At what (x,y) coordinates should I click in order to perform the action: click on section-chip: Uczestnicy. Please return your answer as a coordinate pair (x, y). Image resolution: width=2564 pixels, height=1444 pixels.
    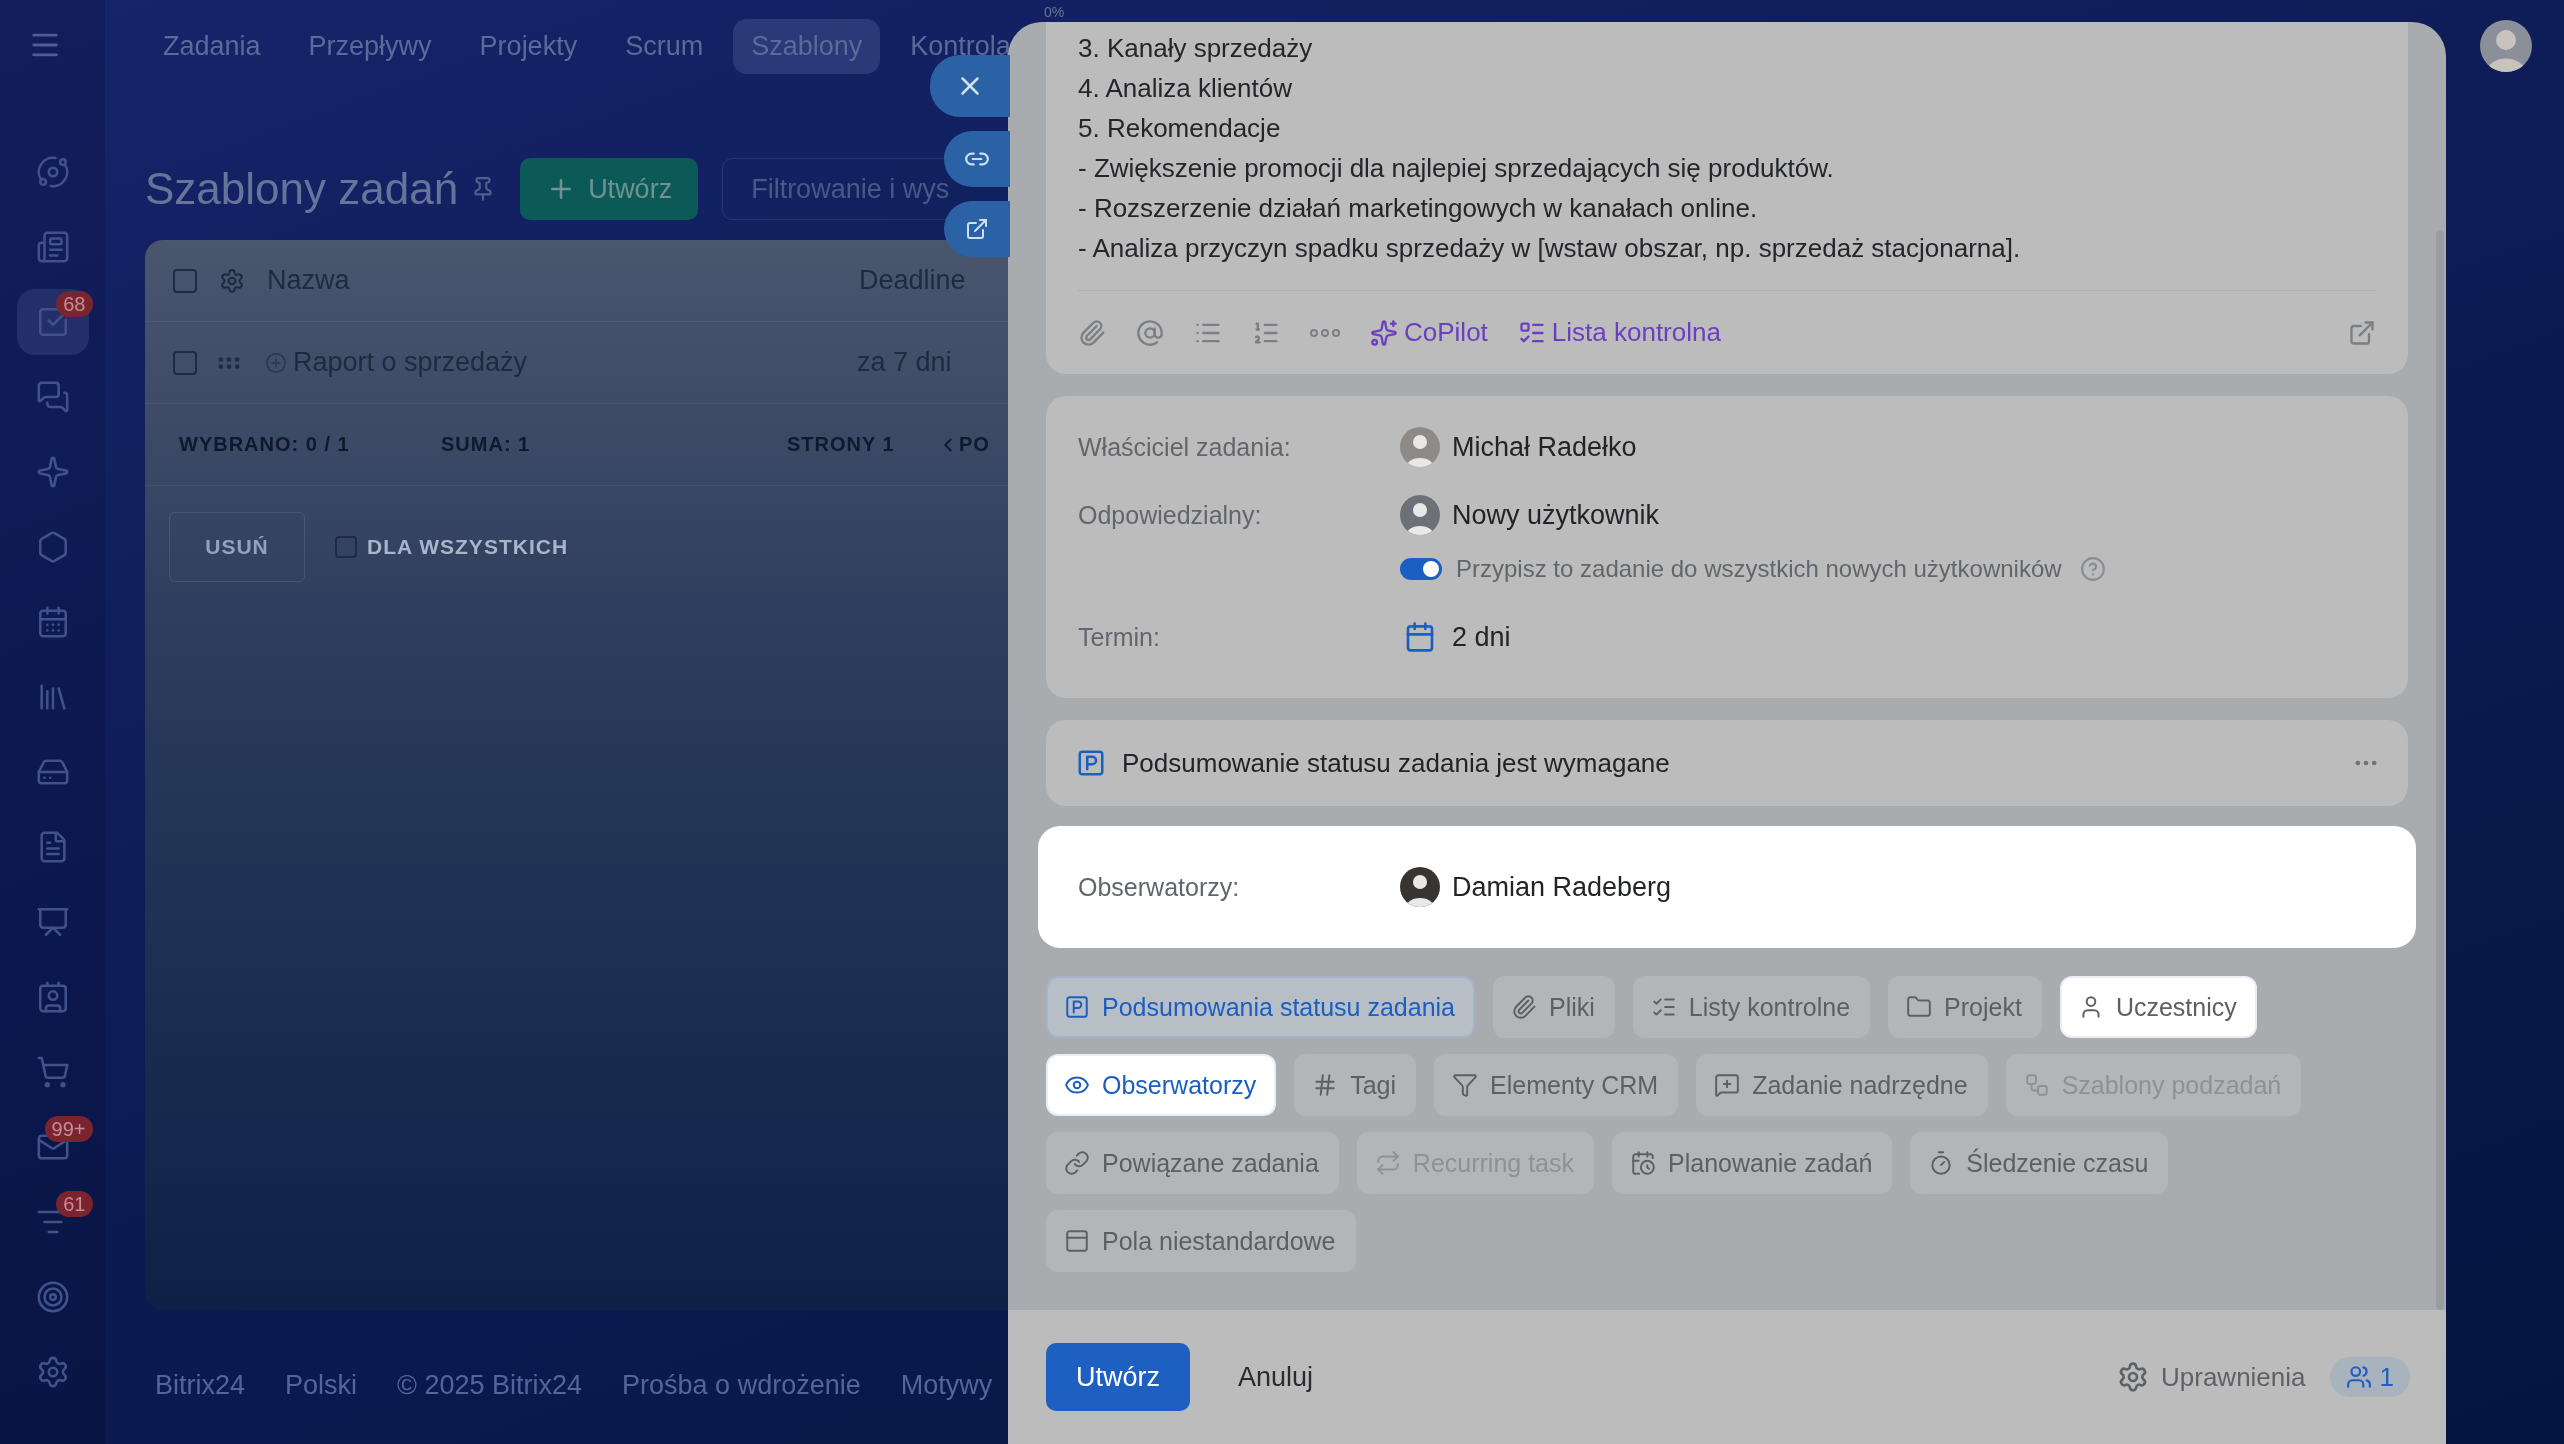
    Looking at the image, I should click on (2158, 1007).